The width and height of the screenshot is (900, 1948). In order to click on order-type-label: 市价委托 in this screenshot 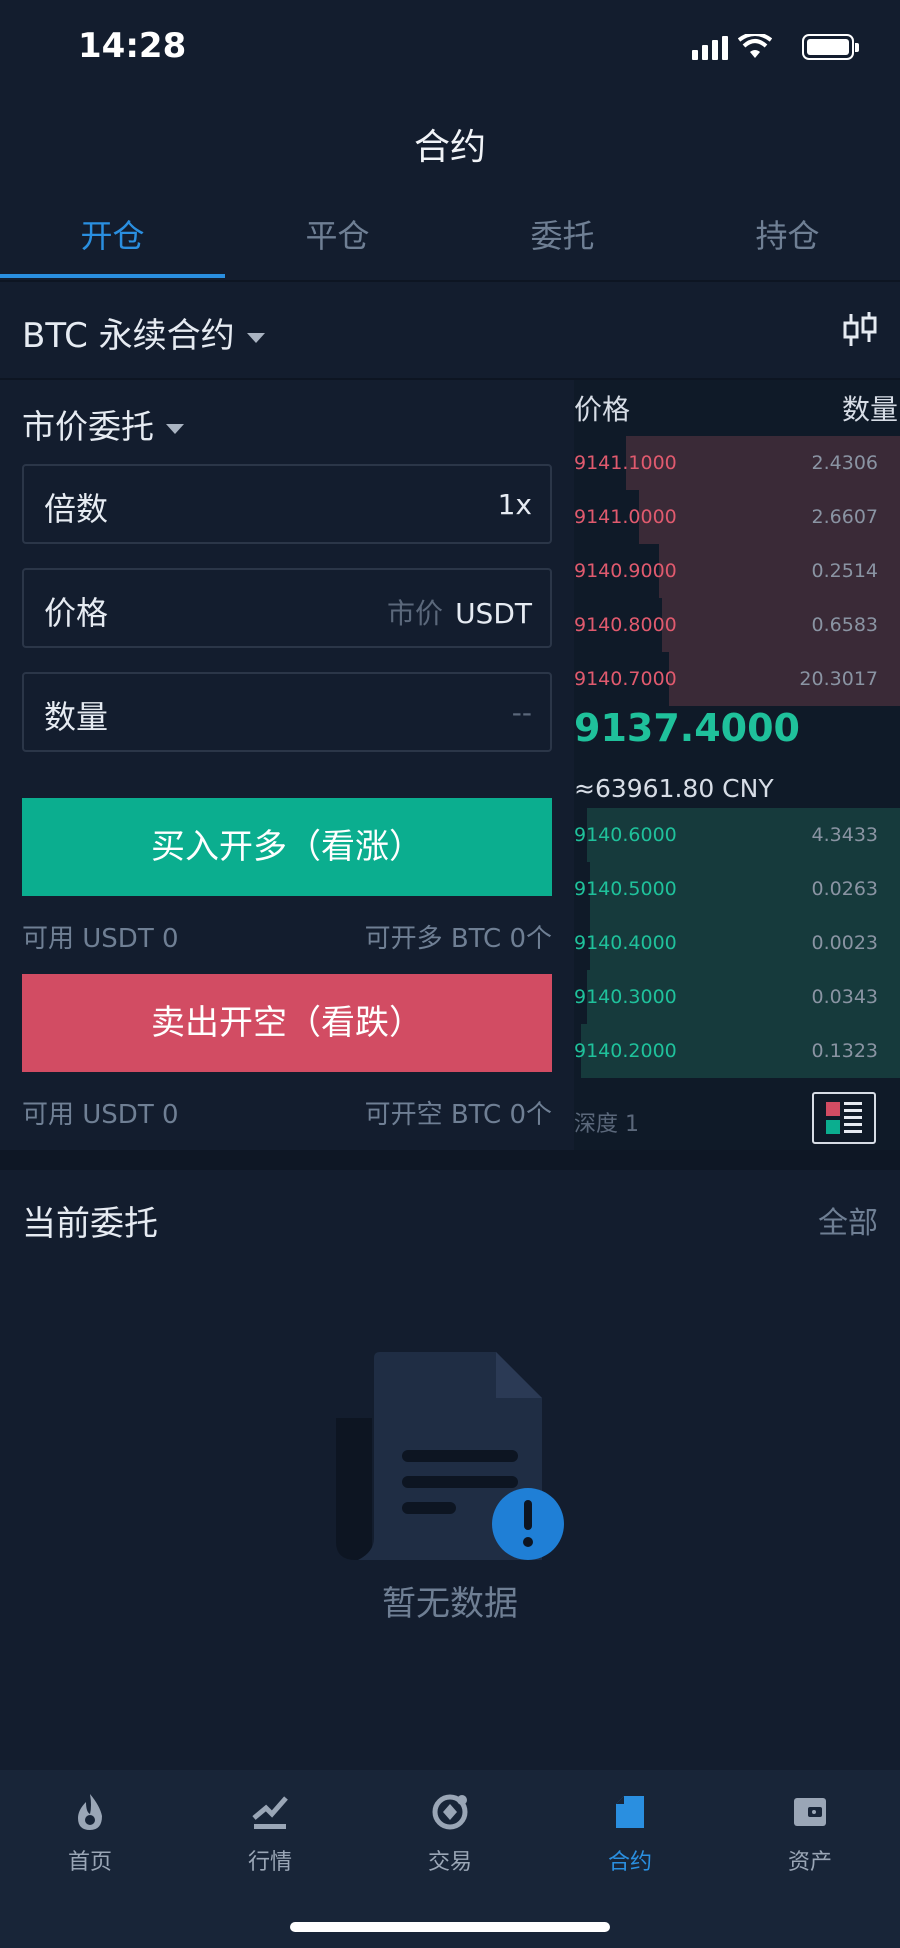, I will do `click(88, 426)`.